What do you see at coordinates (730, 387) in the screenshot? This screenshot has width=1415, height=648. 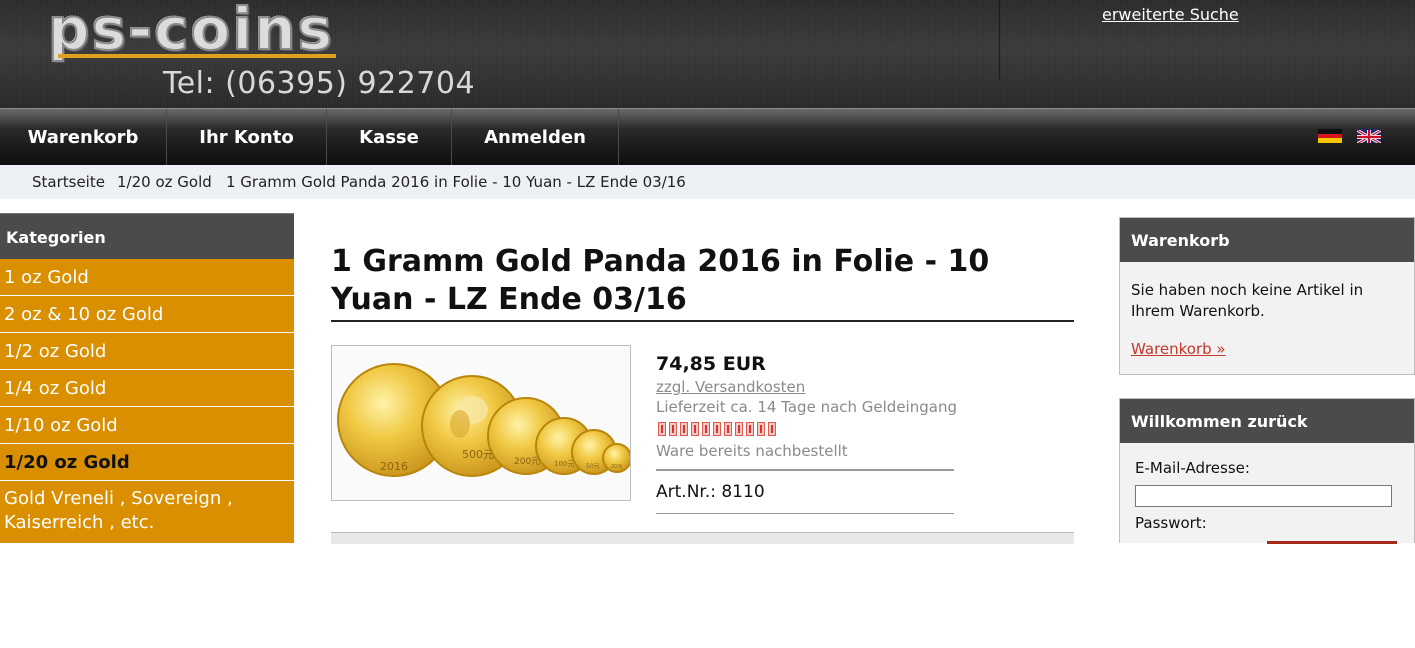 I see `shipping-link: zzgl. Versandkosten` at bounding box center [730, 387].